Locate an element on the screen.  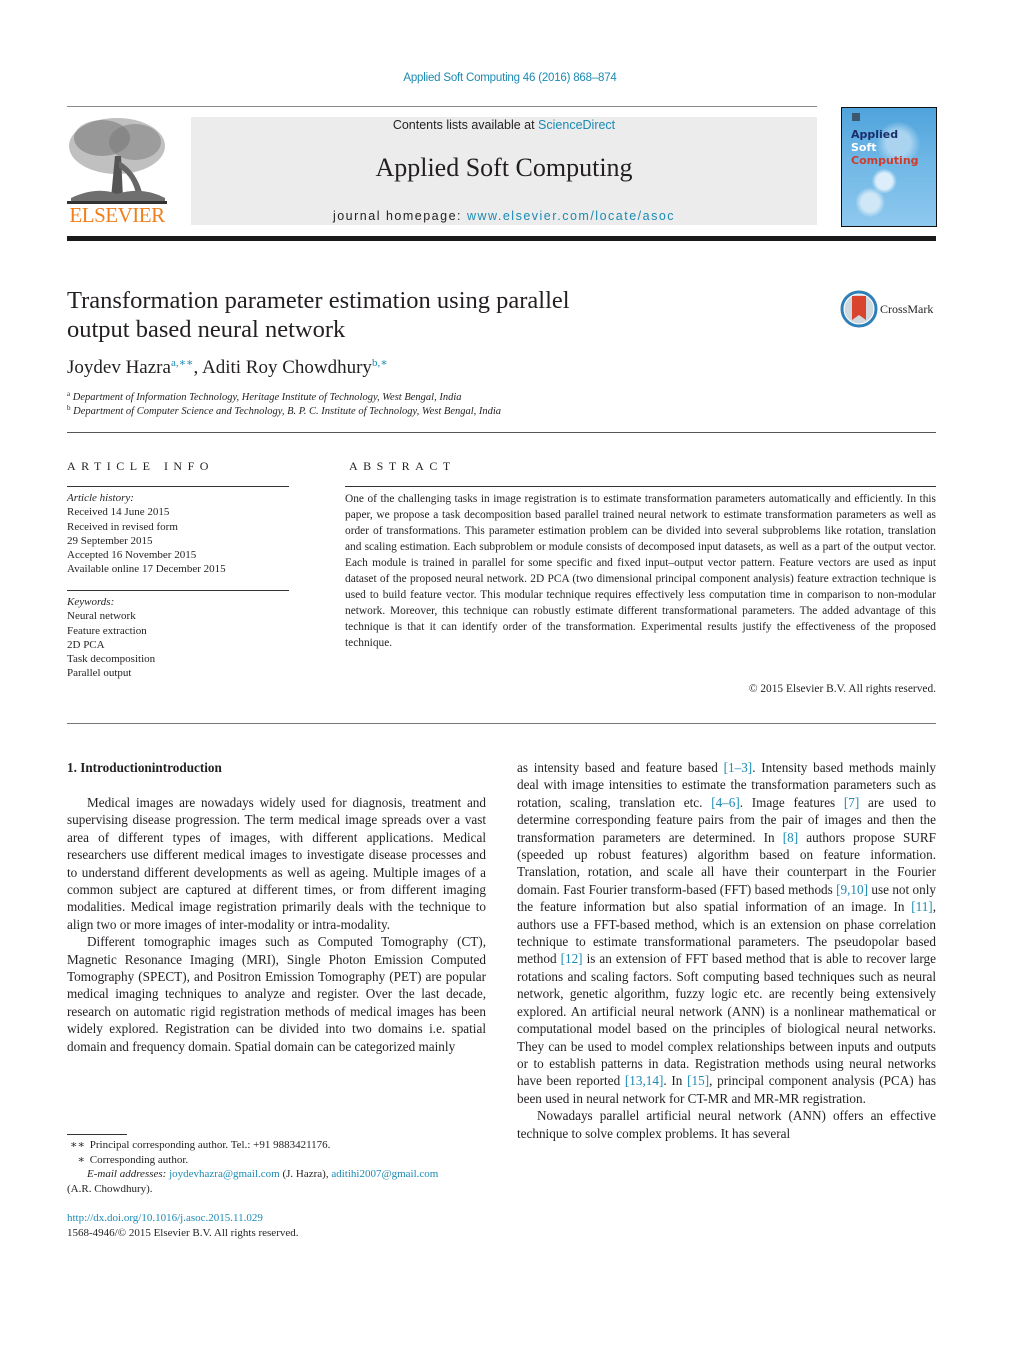
footnote-corresponding: ∗ Corresponding author. is located at coordinates (282, 1160).